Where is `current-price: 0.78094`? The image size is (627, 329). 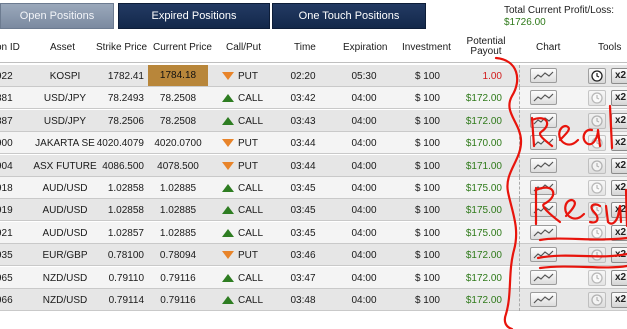
current-price: 0.78094 is located at coordinates (178, 255).